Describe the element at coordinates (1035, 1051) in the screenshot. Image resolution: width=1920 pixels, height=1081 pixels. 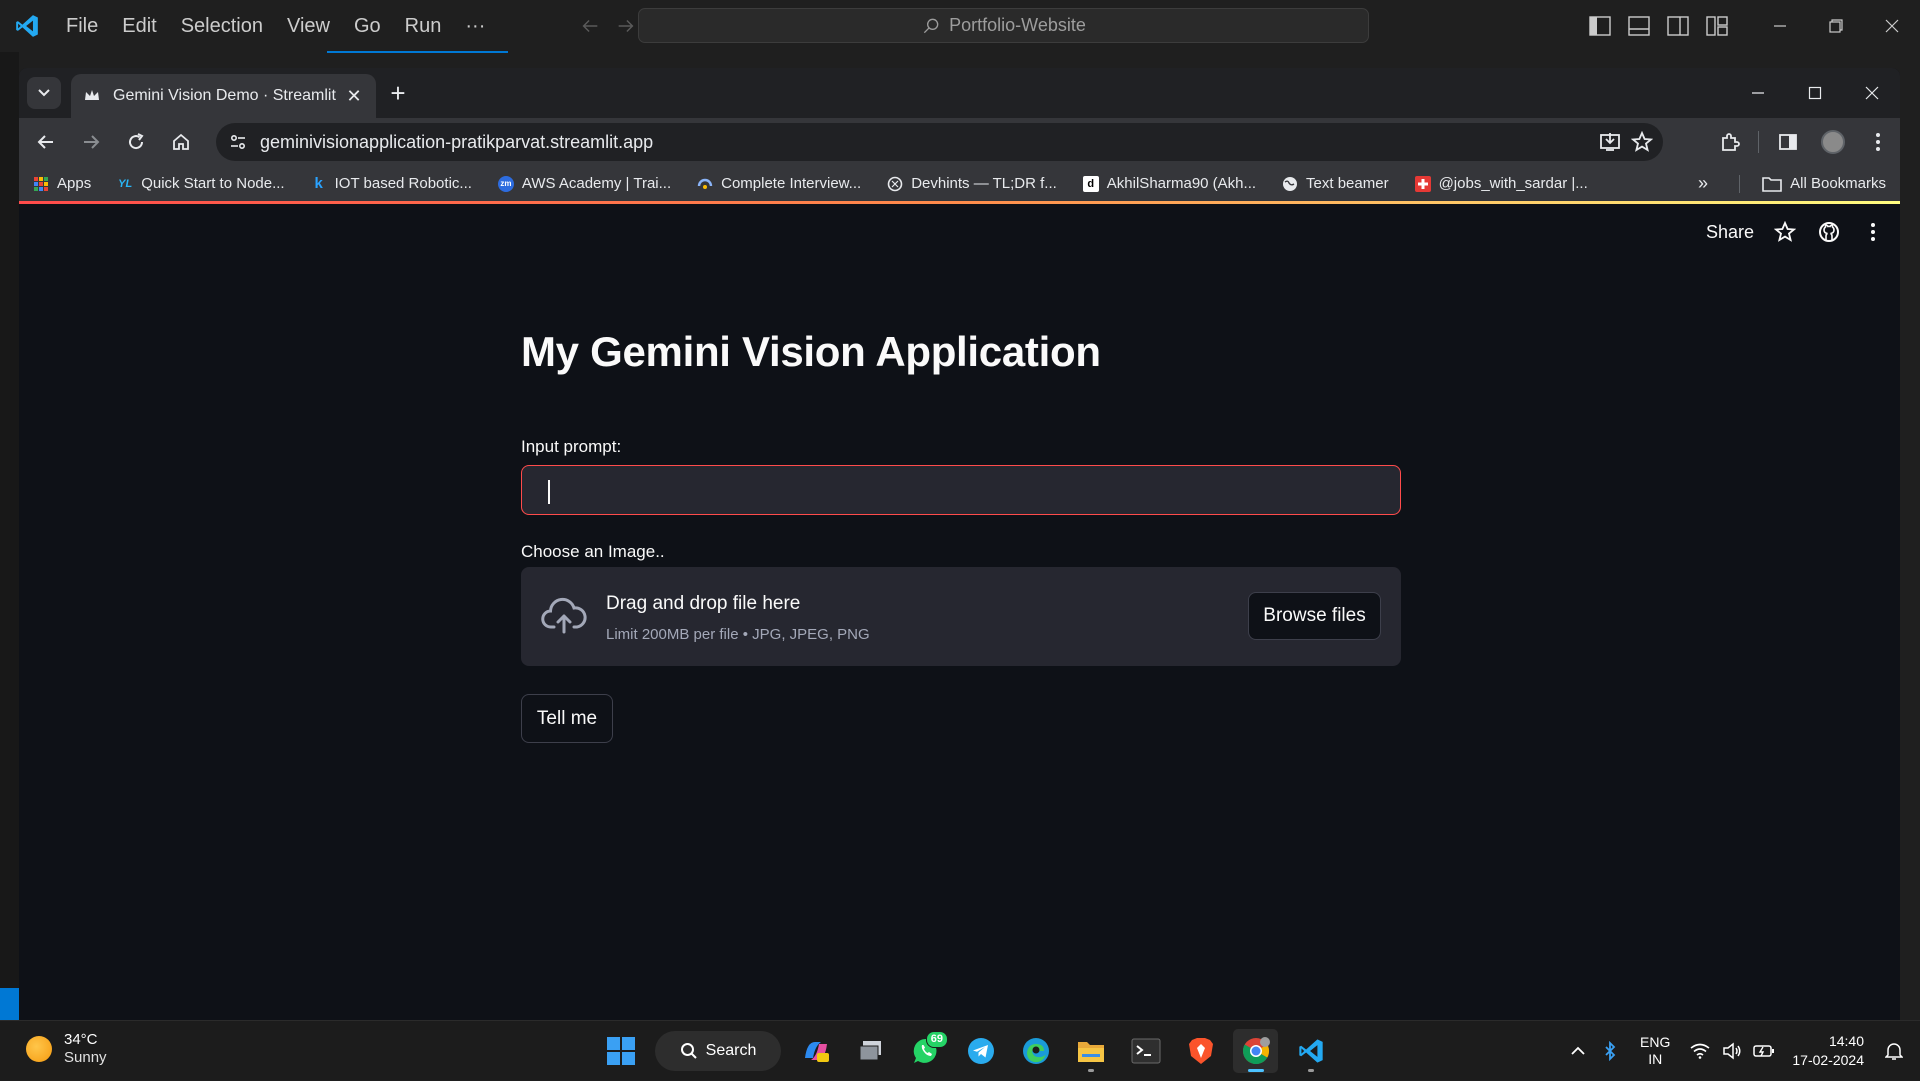
I see `edge-icon` at that location.